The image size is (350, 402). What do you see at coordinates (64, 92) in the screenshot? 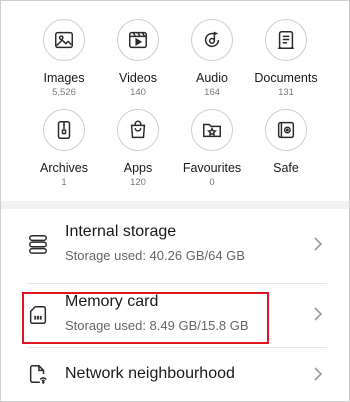
I see `category-count: 5,526` at bounding box center [64, 92].